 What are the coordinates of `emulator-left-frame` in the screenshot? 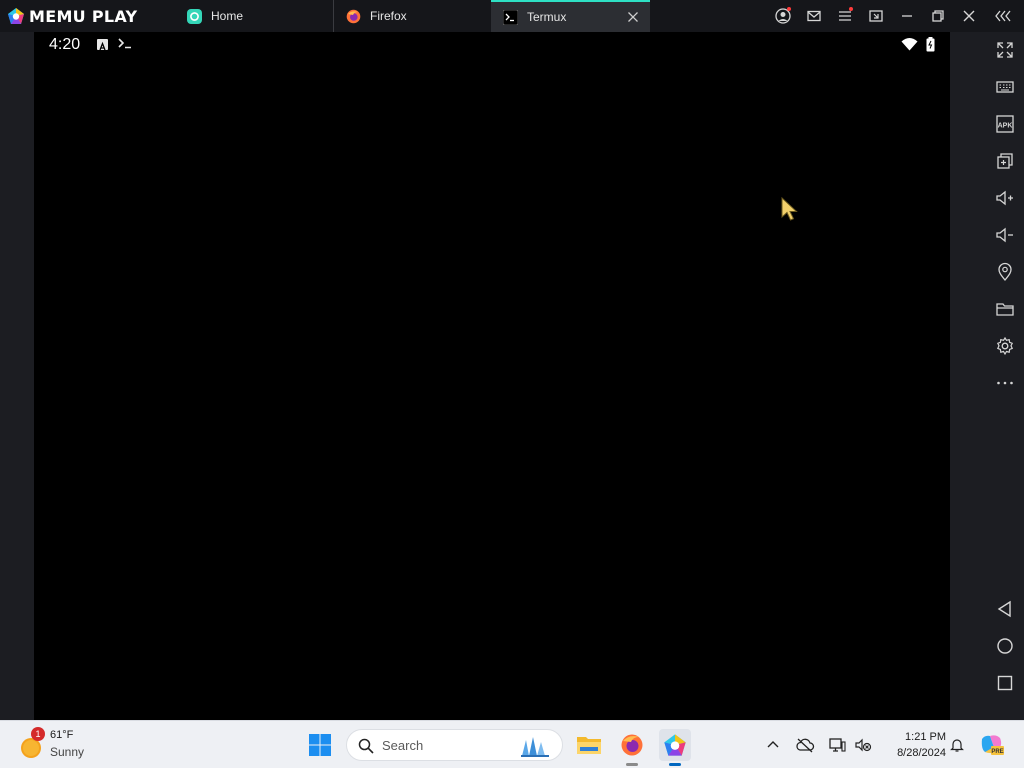 It's located at (17, 376).